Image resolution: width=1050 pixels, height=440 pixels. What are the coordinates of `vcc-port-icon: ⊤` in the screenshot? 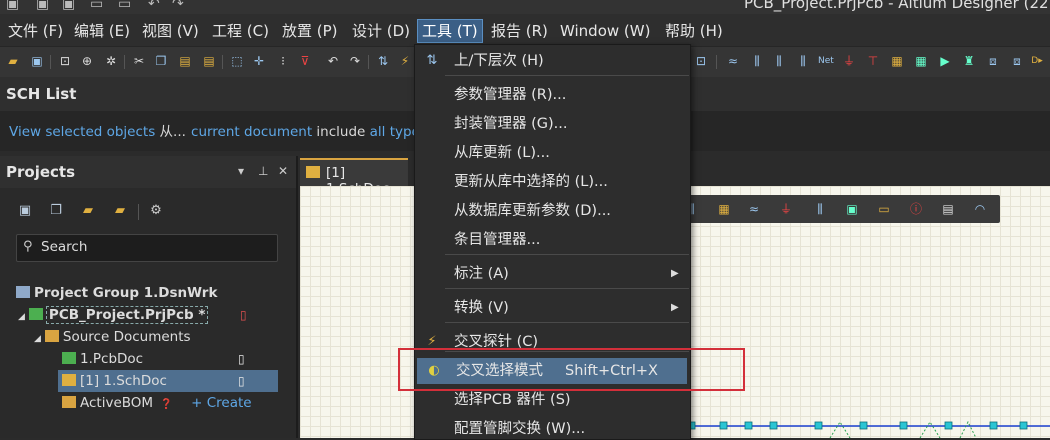 It's located at (873, 61).